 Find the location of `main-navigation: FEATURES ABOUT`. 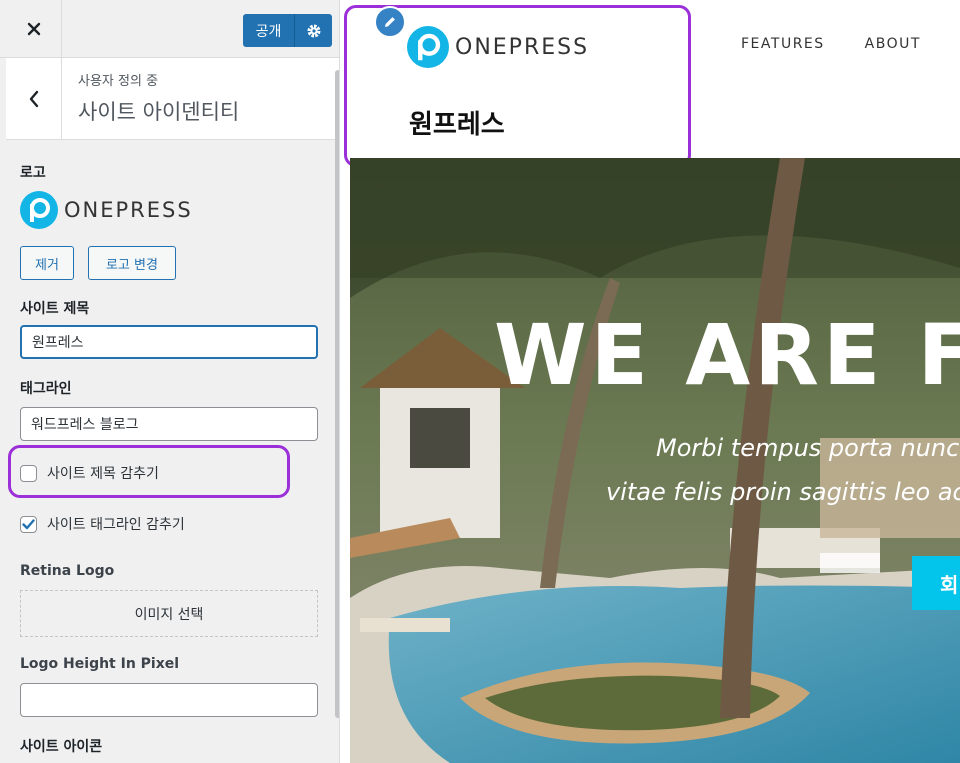

main-navigation: FEATURES ABOUT is located at coordinates (831, 44).